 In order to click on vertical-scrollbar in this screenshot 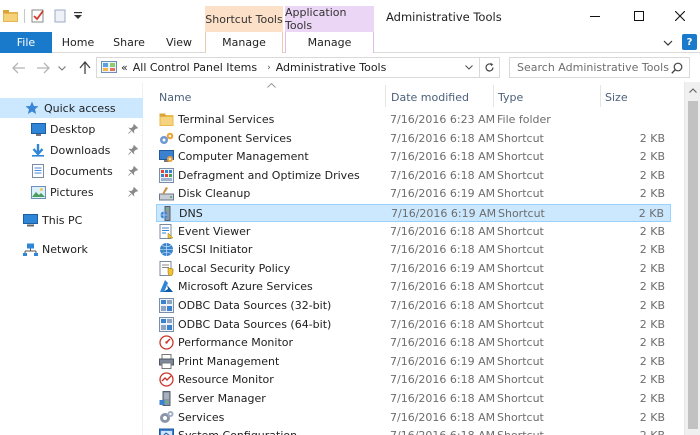, I will do `click(692, 258)`.